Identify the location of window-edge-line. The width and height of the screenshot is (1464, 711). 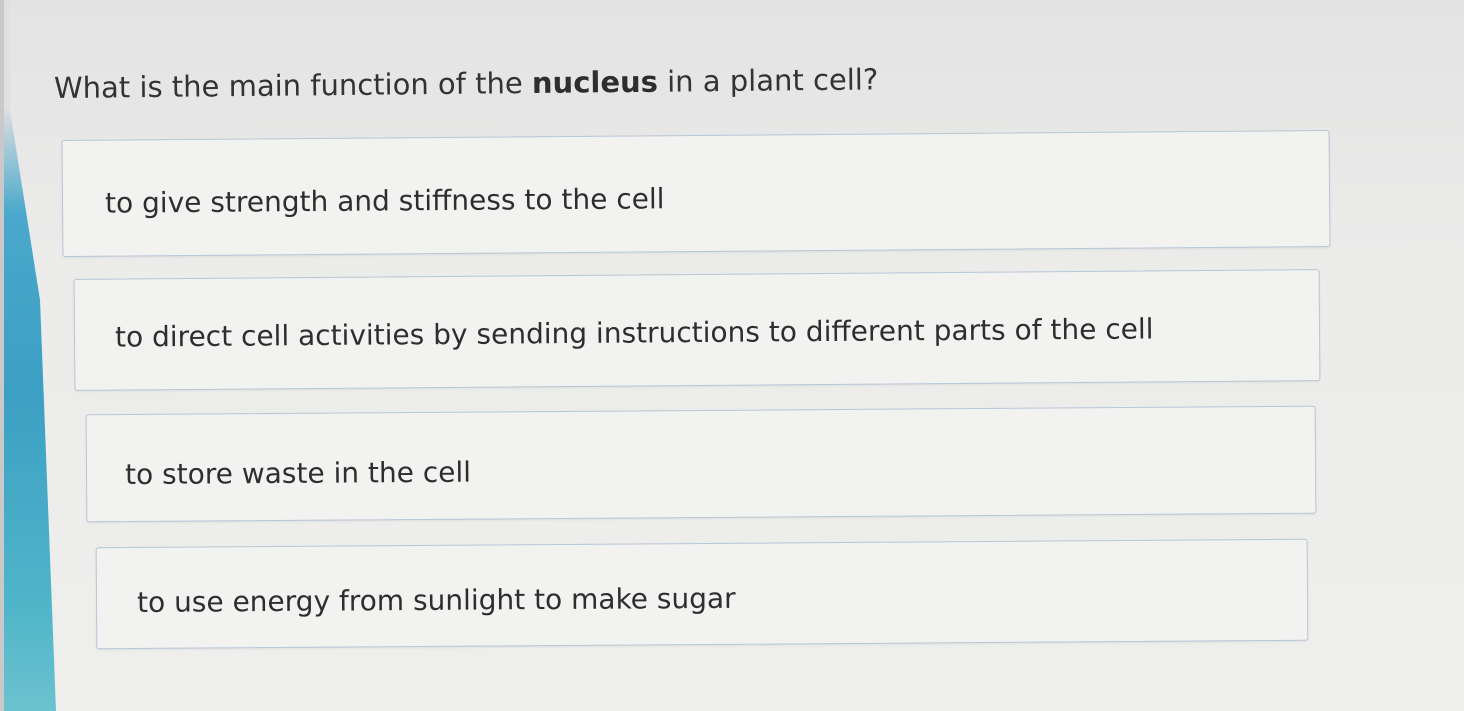
(2, 355).